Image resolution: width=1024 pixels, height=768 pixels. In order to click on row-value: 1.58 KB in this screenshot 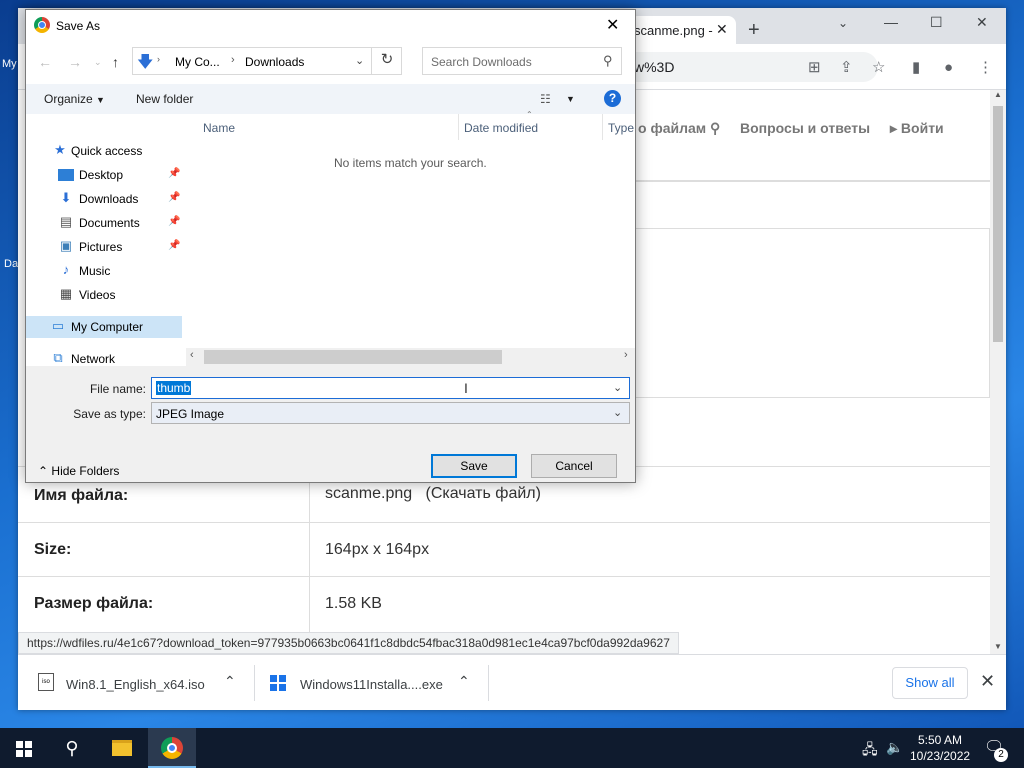, I will do `click(353, 603)`.